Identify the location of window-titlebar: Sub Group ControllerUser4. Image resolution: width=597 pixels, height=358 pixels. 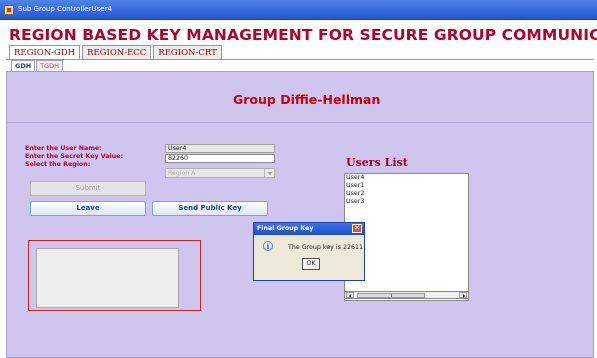
(298, 10).